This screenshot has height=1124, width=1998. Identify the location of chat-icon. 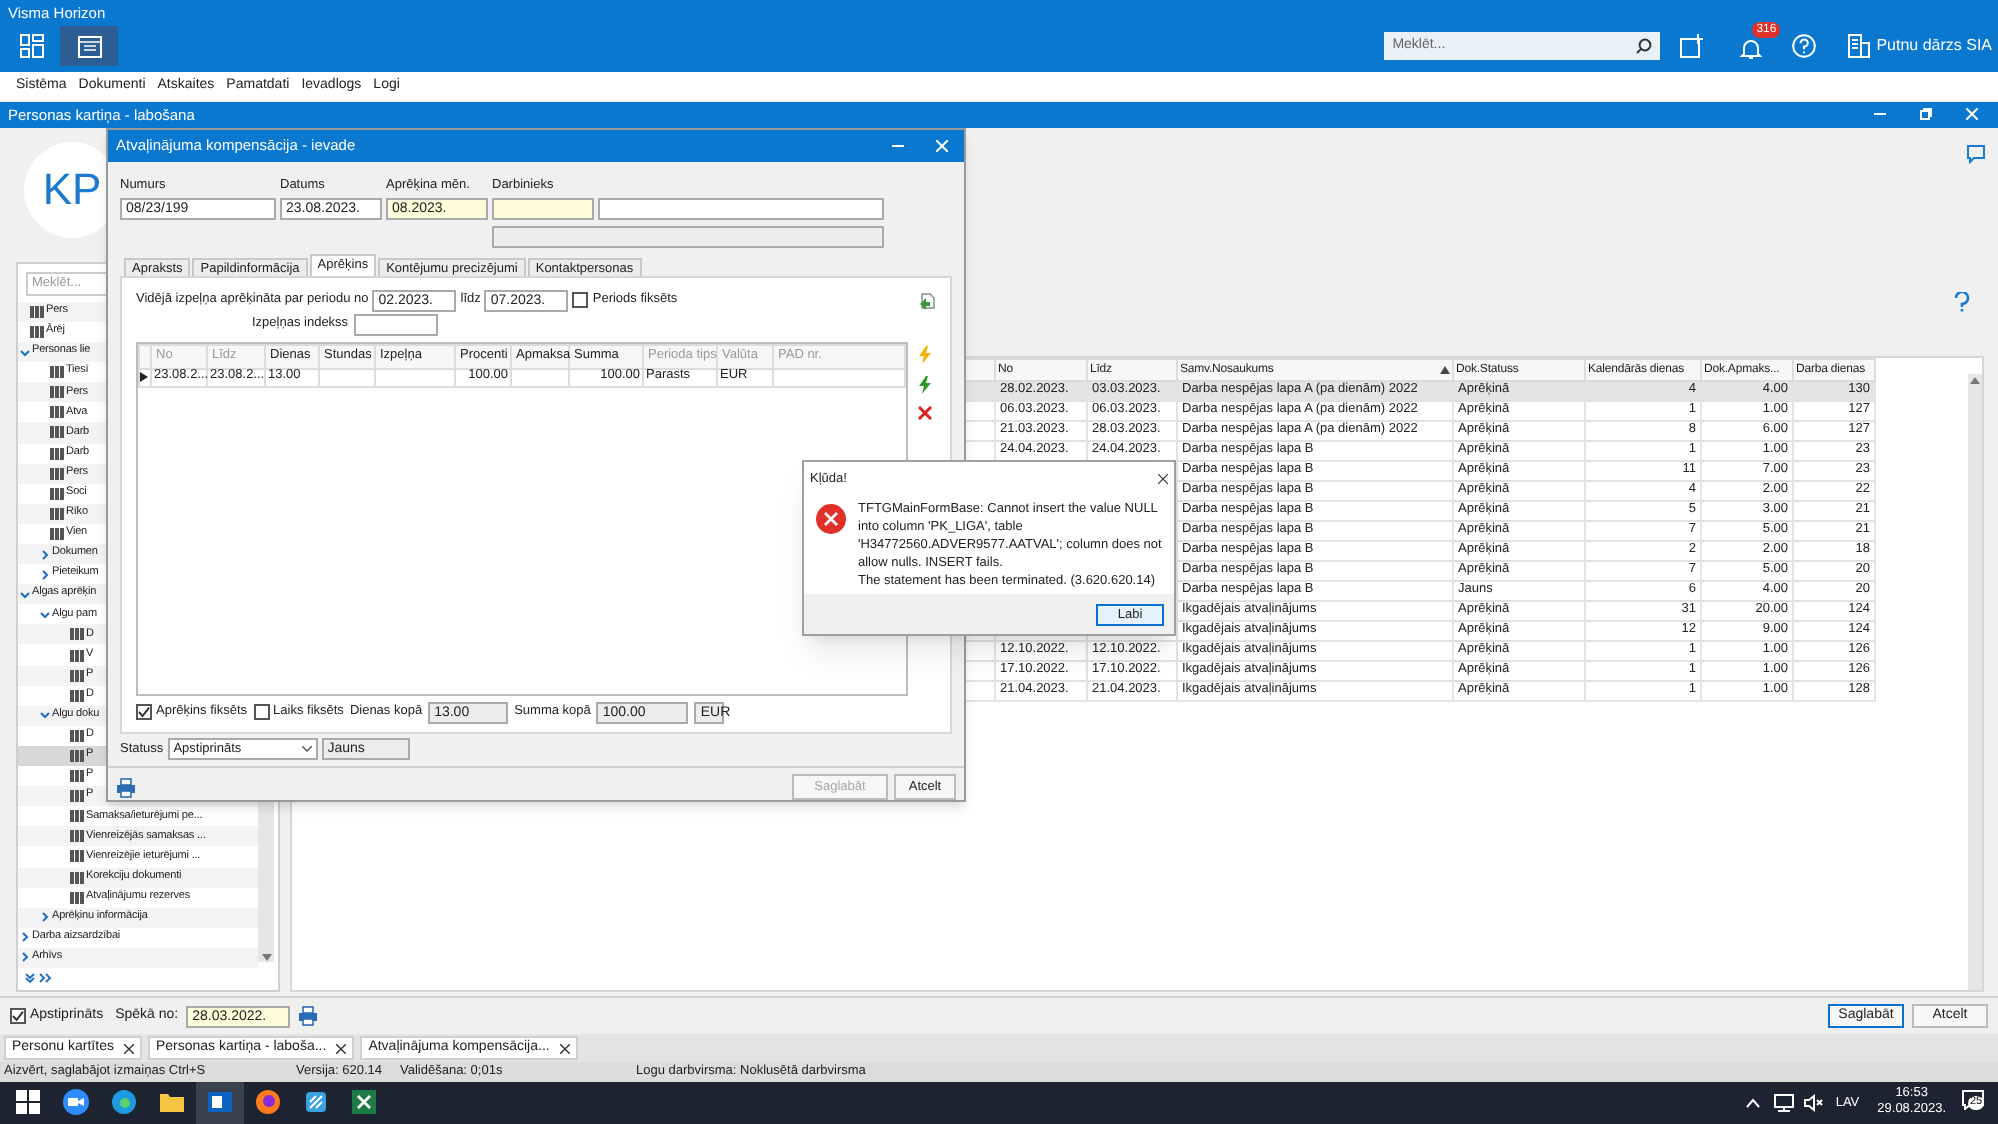
(1976, 153).